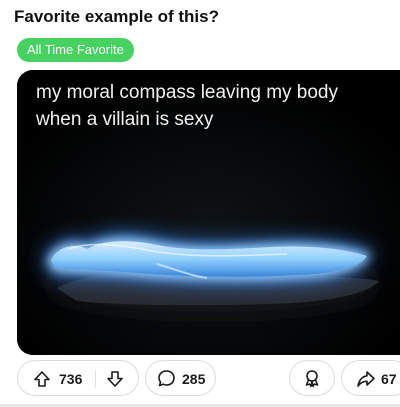 This screenshot has width=400, height=407. Describe the element at coordinates (366, 378) in the screenshot. I see `share-arrow-icon` at that location.